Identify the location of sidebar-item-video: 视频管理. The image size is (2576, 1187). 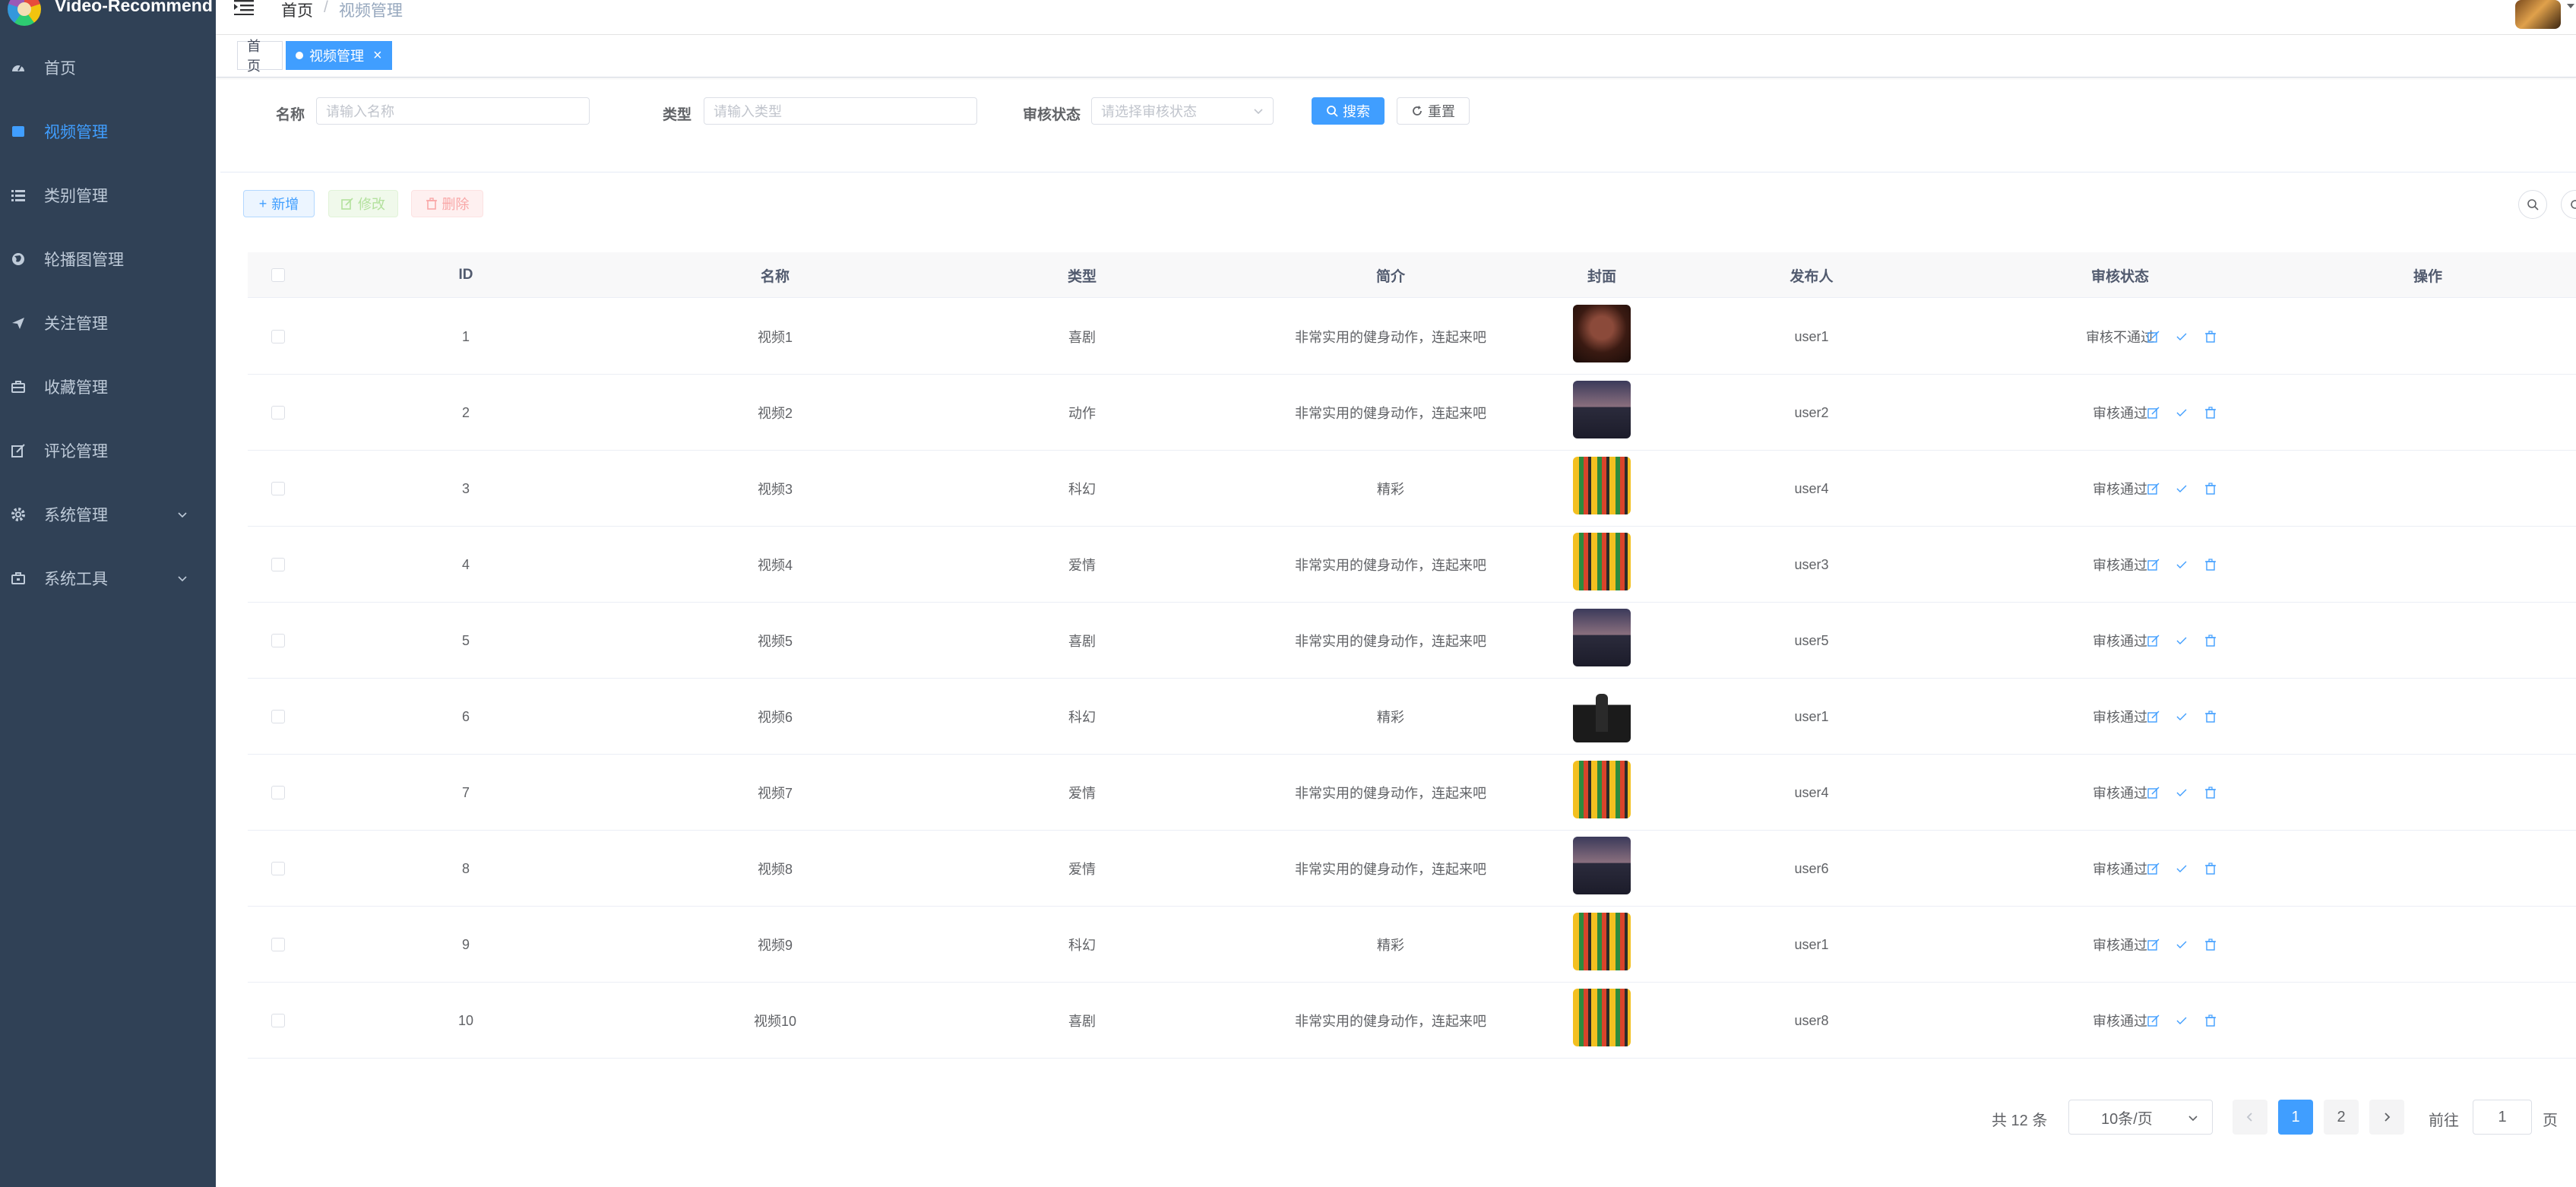
(108, 131).